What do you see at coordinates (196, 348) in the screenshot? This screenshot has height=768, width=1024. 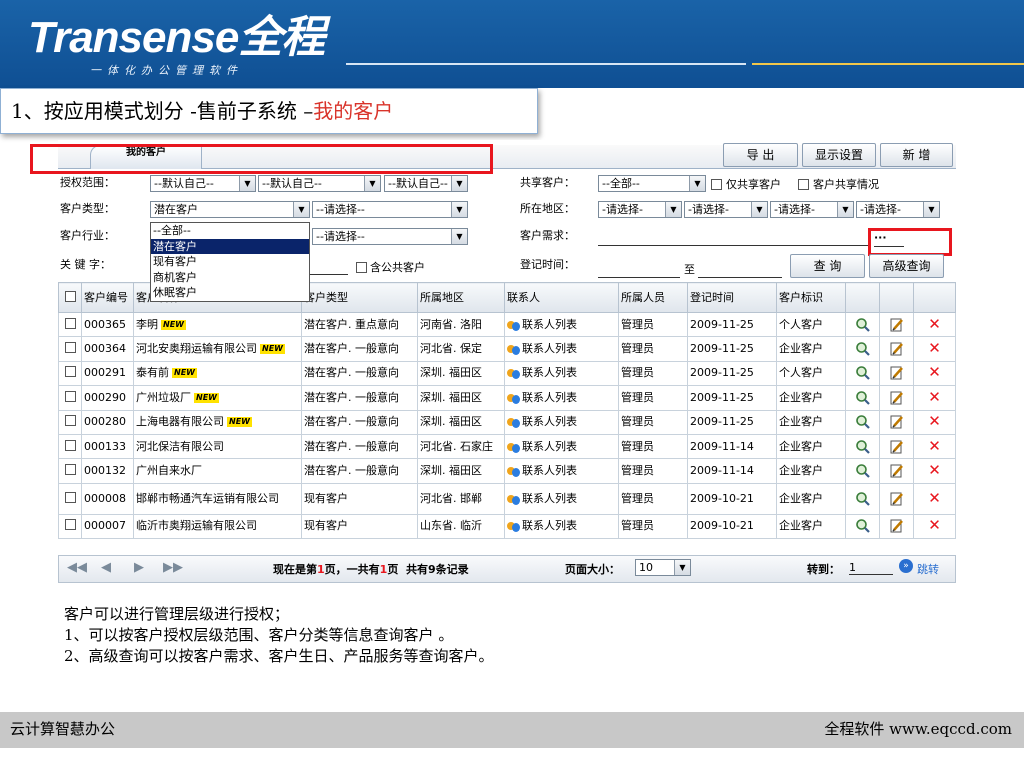 I see `customer-name: 河北安奥翔运输有限公司` at bounding box center [196, 348].